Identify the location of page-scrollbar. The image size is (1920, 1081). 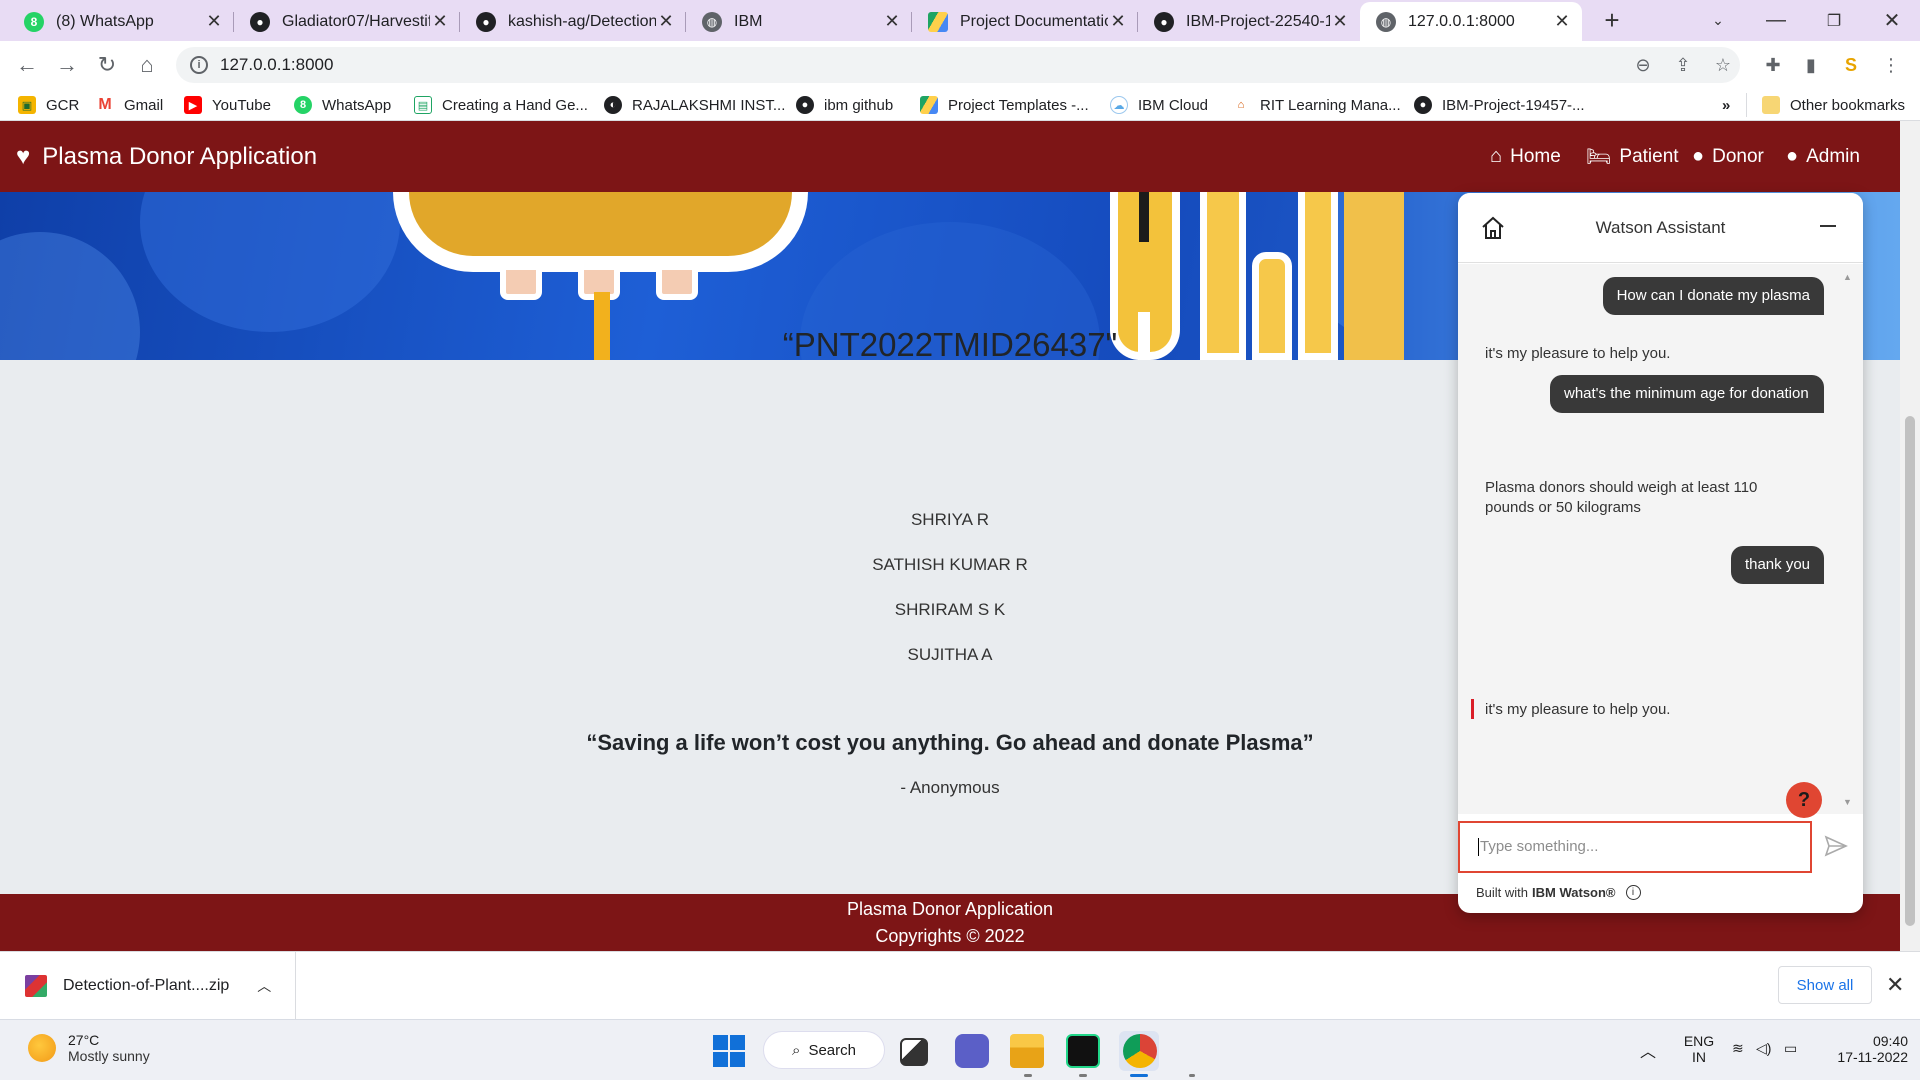
(1910, 536).